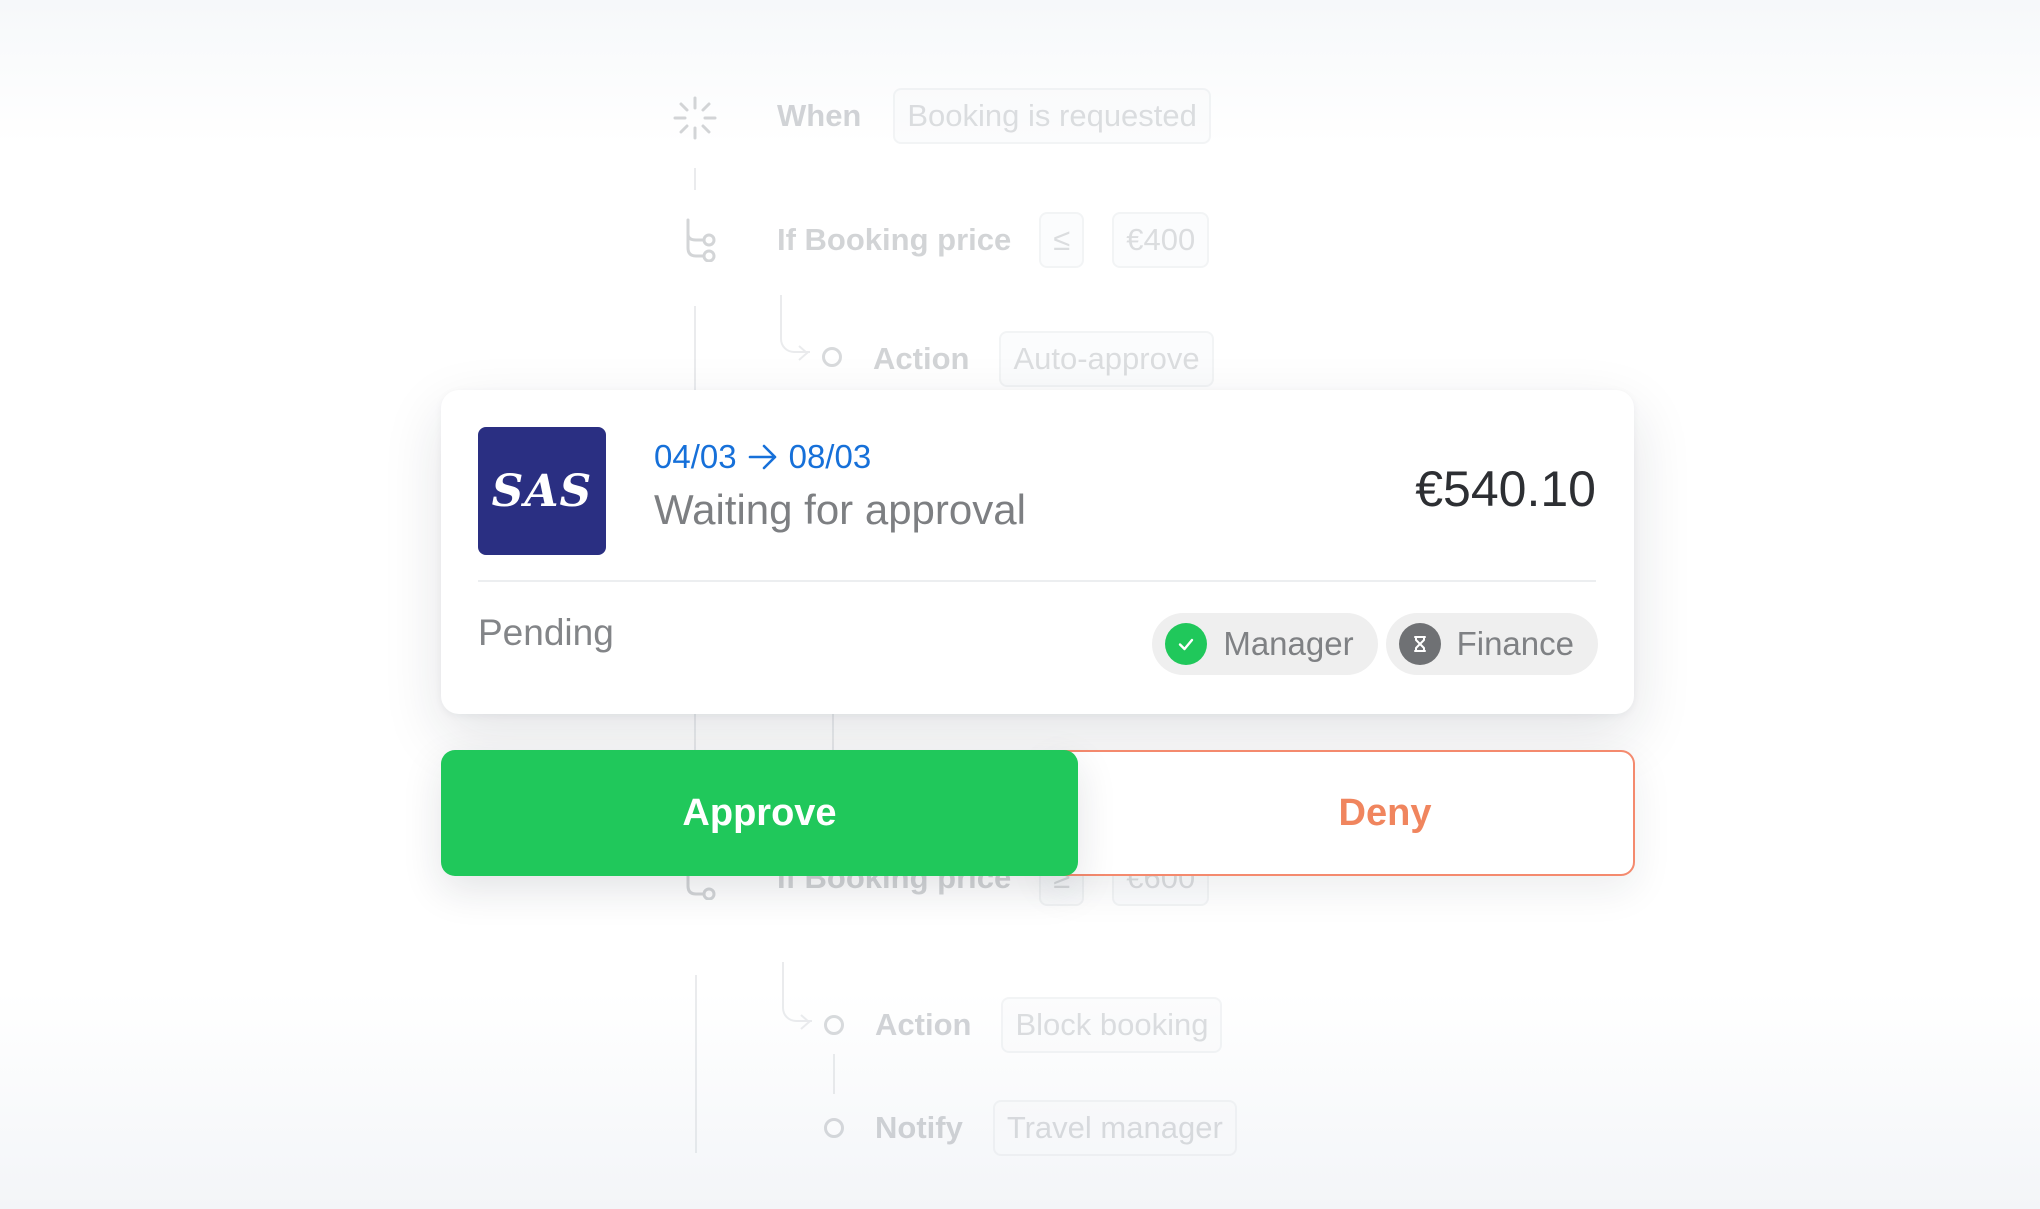 This screenshot has height=1209, width=2040. Describe the element at coordinates (695, 456) in the screenshot. I see `date-from: 04/03` at that location.